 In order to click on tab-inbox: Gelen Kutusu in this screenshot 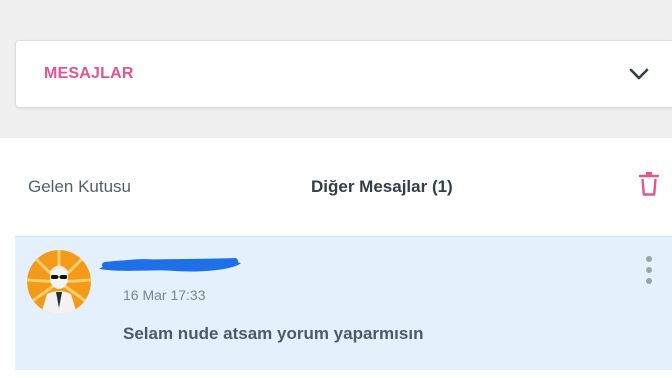, I will do `click(79, 187)`.